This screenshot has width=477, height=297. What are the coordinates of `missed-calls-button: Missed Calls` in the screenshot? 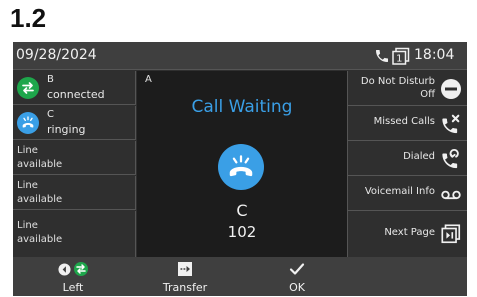 It's located at (407, 123).